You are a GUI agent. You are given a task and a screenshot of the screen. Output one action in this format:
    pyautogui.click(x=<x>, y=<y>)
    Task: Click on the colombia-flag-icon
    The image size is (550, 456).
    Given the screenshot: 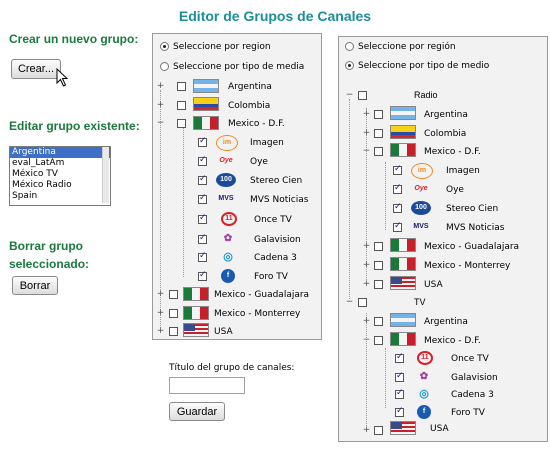 What is the action you would take?
    pyautogui.click(x=403, y=132)
    